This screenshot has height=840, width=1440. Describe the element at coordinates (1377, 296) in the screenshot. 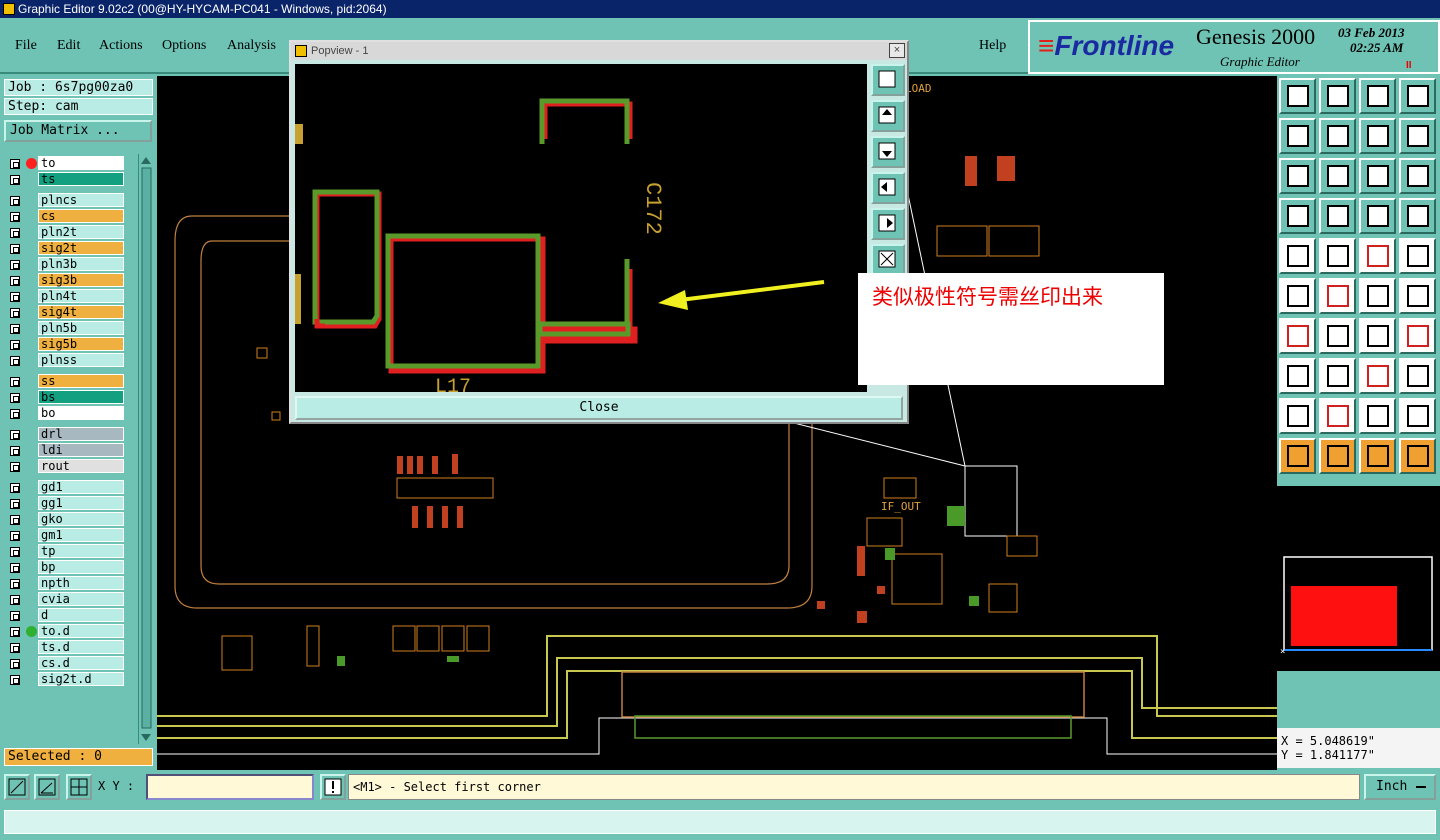

I see `add-pad-button` at that location.